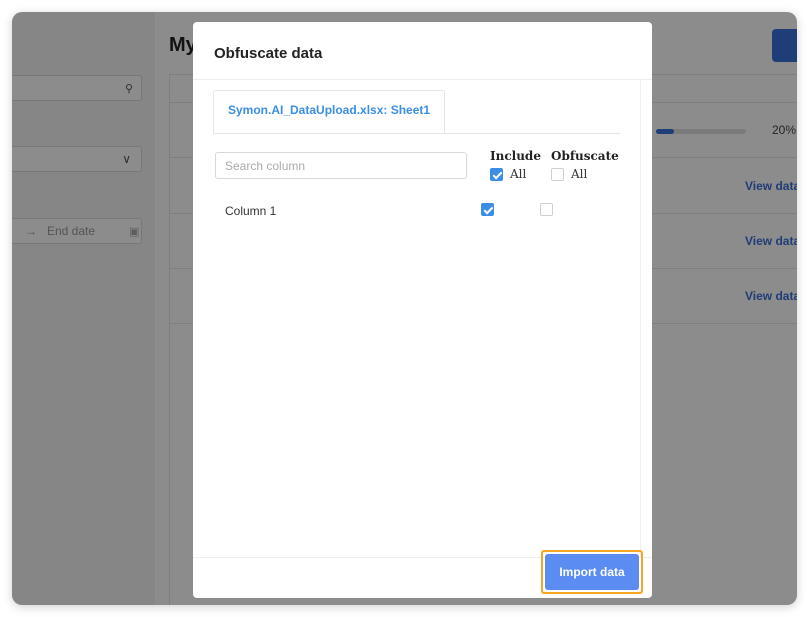 The image size is (809, 617). Describe the element at coordinates (515, 156) in the screenshot. I see `include-header: Include` at that location.